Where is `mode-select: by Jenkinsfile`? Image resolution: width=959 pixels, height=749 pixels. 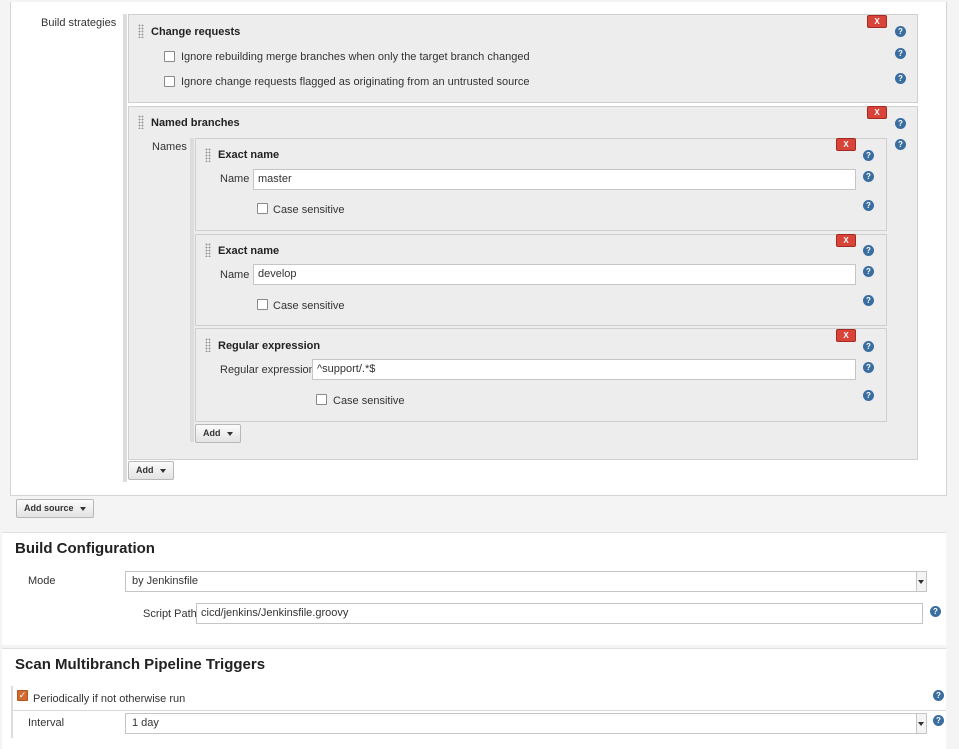 mode-select: by Jenkinsfile is located at coordinates (526, 581).